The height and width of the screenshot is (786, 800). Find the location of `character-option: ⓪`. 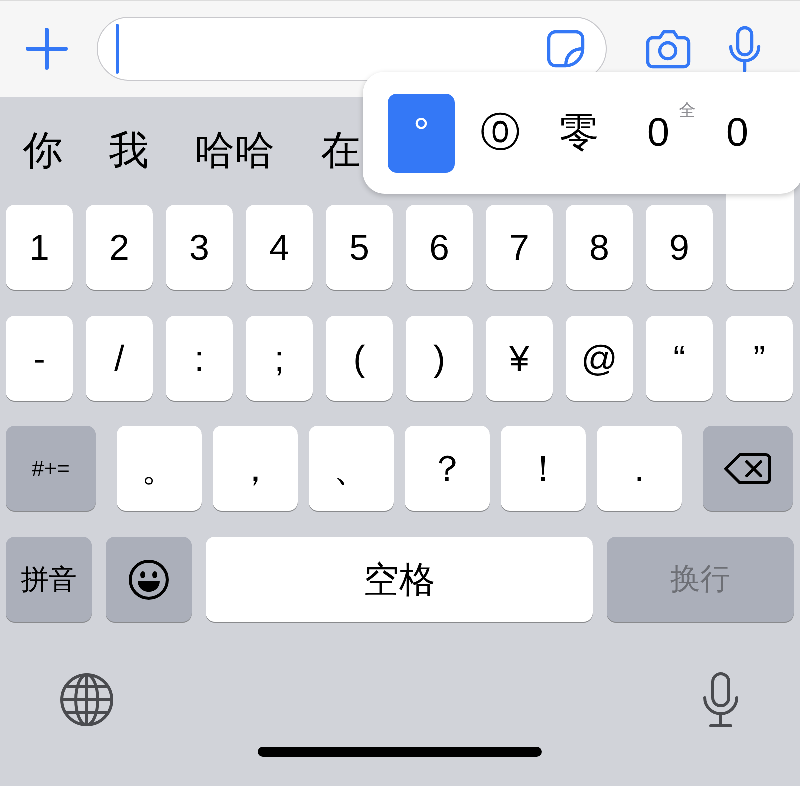

character-option: ⓪ is located at coordinates (500, 133).